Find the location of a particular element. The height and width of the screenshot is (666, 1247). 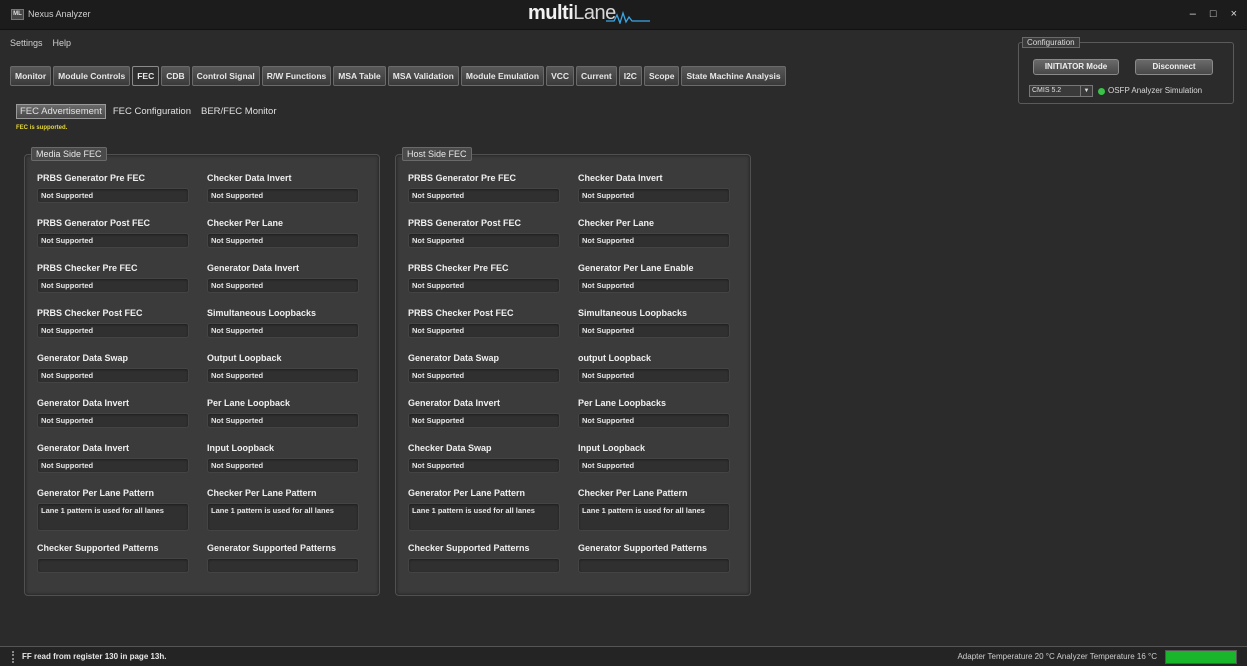

field-input-loopback: Input Loopback Not Supported is located at coordinates (654, 458).